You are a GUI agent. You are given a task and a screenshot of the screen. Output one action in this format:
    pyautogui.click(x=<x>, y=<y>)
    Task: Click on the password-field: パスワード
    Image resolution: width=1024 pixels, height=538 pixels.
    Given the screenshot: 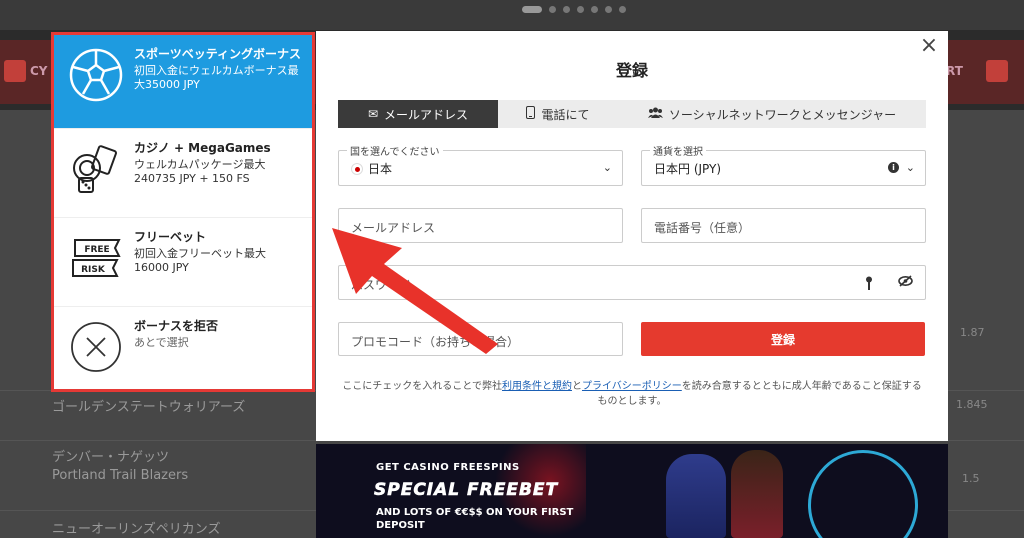 What is the action you would take?
    pyautogui.click(x=632, y=282)
    